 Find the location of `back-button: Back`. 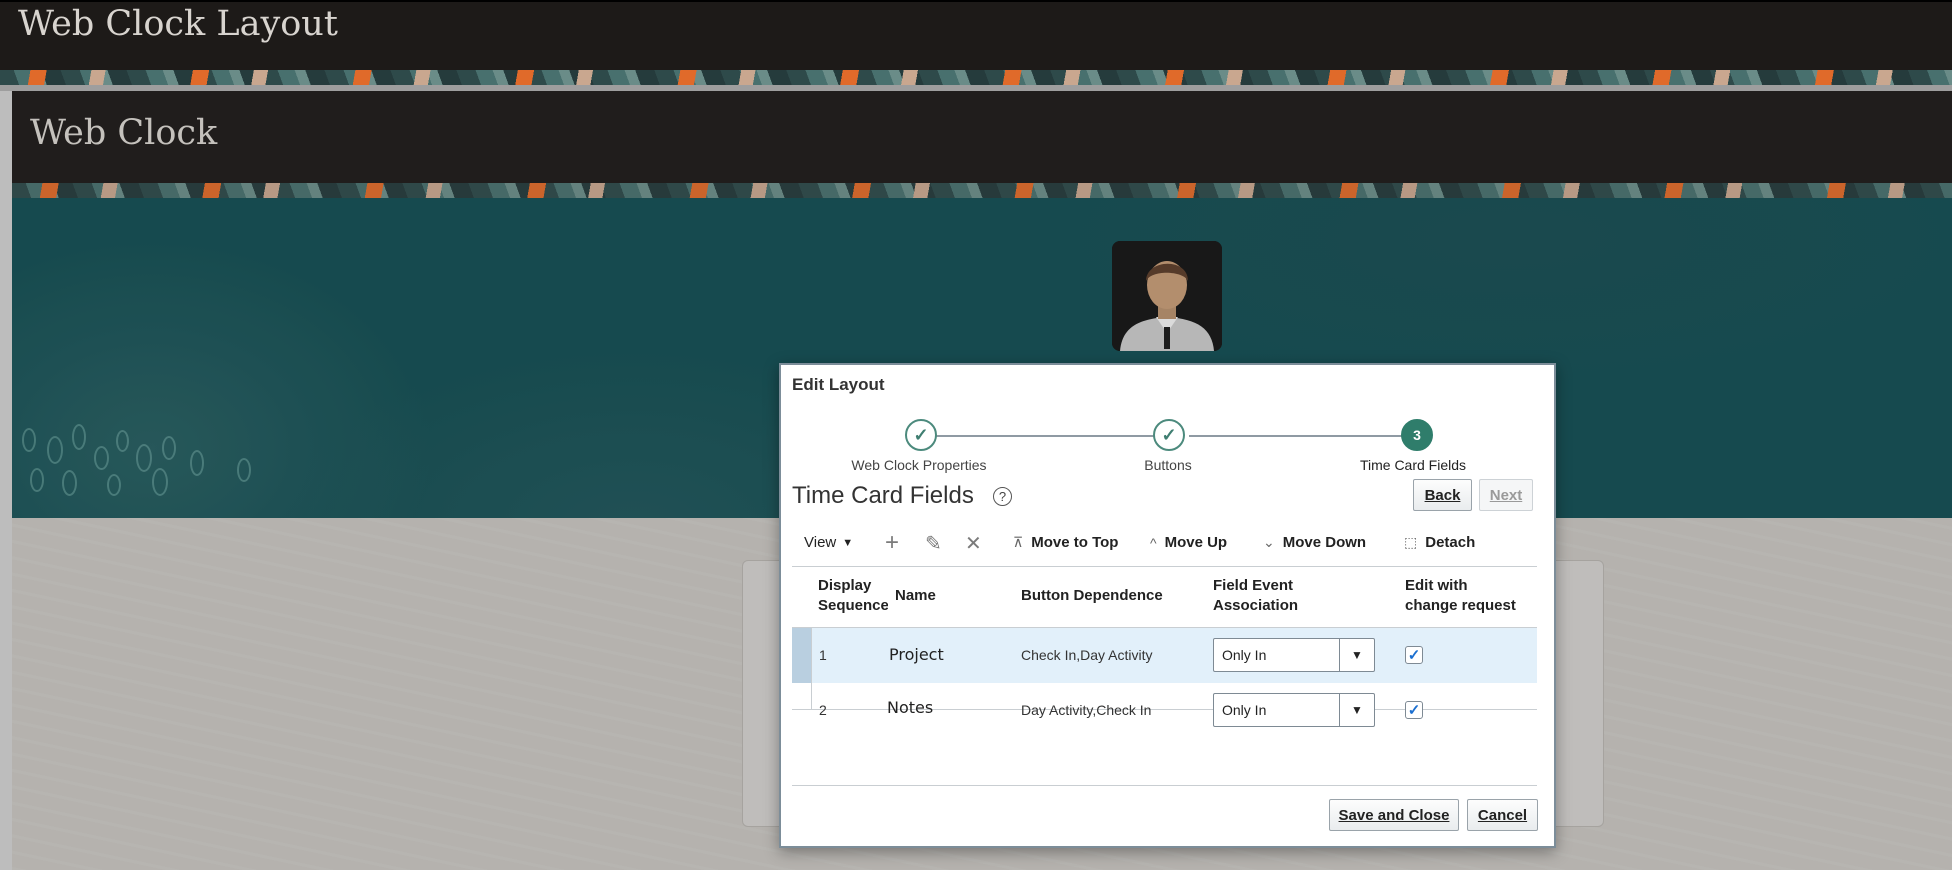

back-button: Back is located at coordinates (1442, 495).